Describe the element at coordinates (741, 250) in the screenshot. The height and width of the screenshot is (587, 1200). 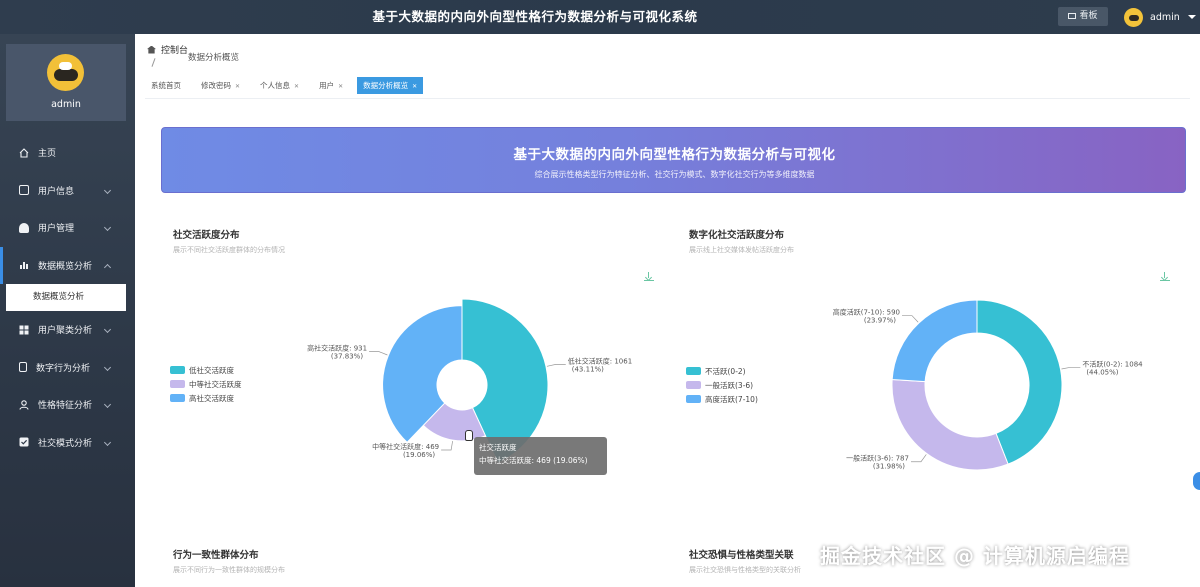
I see `card-subtitle-digital: 展示线上社交媒体发帖活跃度分布` at that location.